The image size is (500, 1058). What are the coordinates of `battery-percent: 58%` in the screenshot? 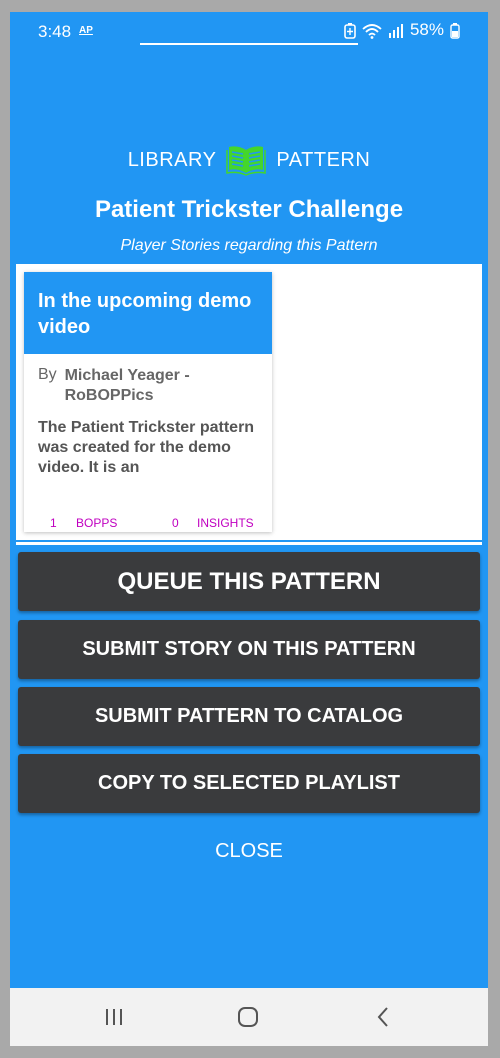 It's located at (426, 29).